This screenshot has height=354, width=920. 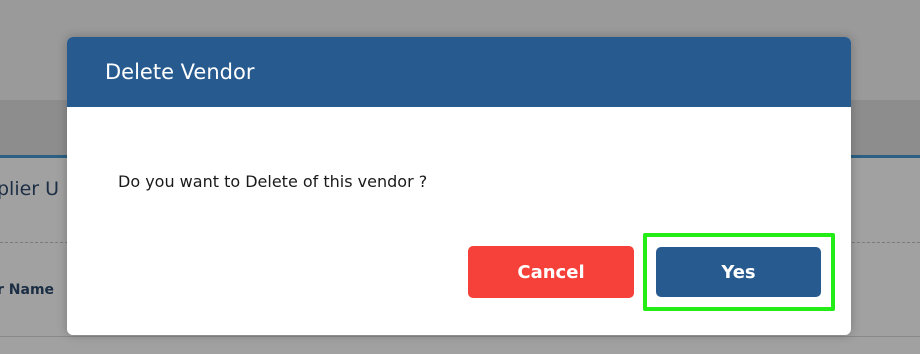 What do you see at coordinates (273, 181) in the screenshot?
I see `dialog-message: Do you want to Delete of this vendor ?` at bounding box center [273, 181].